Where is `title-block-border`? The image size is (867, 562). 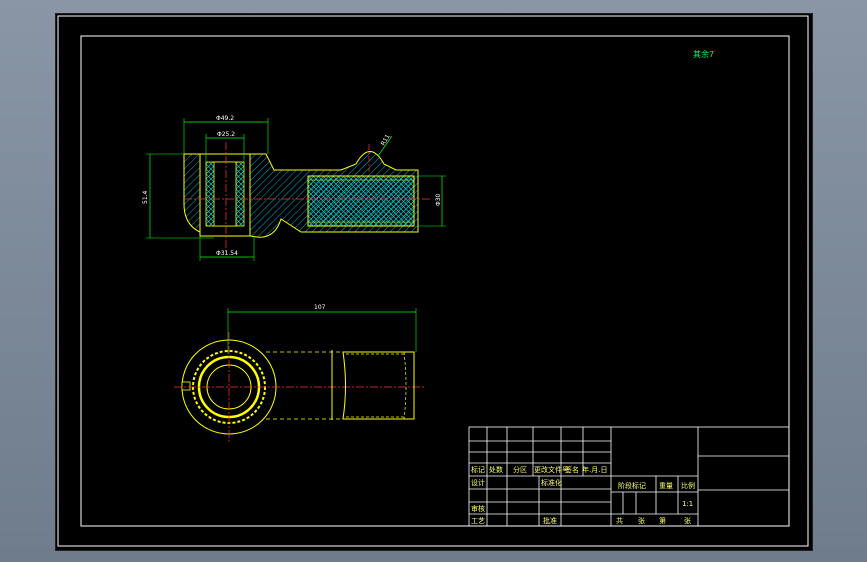 title-block-border is located at coordinates (629, 476).